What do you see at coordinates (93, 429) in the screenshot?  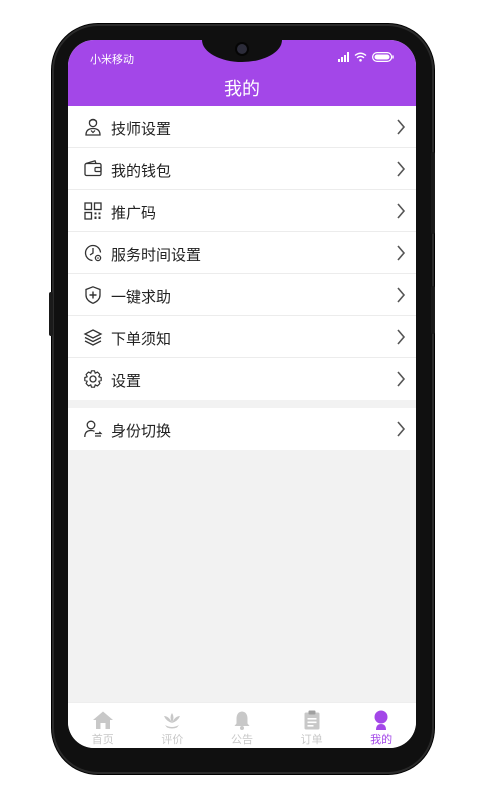 I see `user-switch-icon` at bounding box center [93, 429].